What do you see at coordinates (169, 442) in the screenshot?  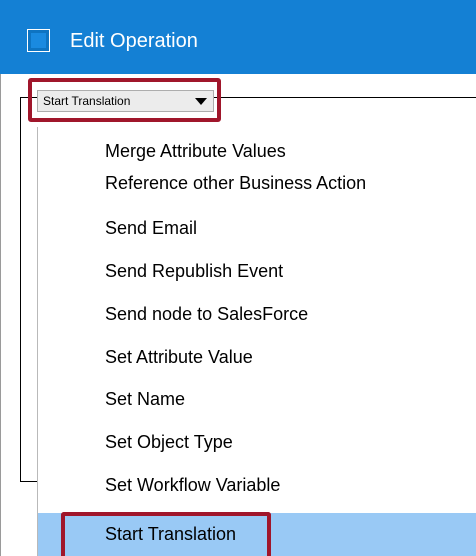 I see `list-item-label: Set Object Type` at bounding box center [169, 442].